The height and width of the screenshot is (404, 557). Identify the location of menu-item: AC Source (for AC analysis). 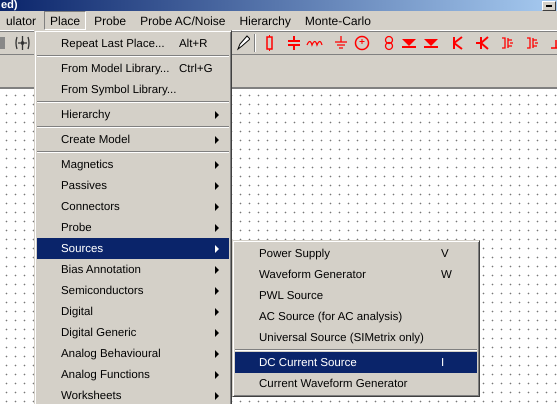
(356, 316).